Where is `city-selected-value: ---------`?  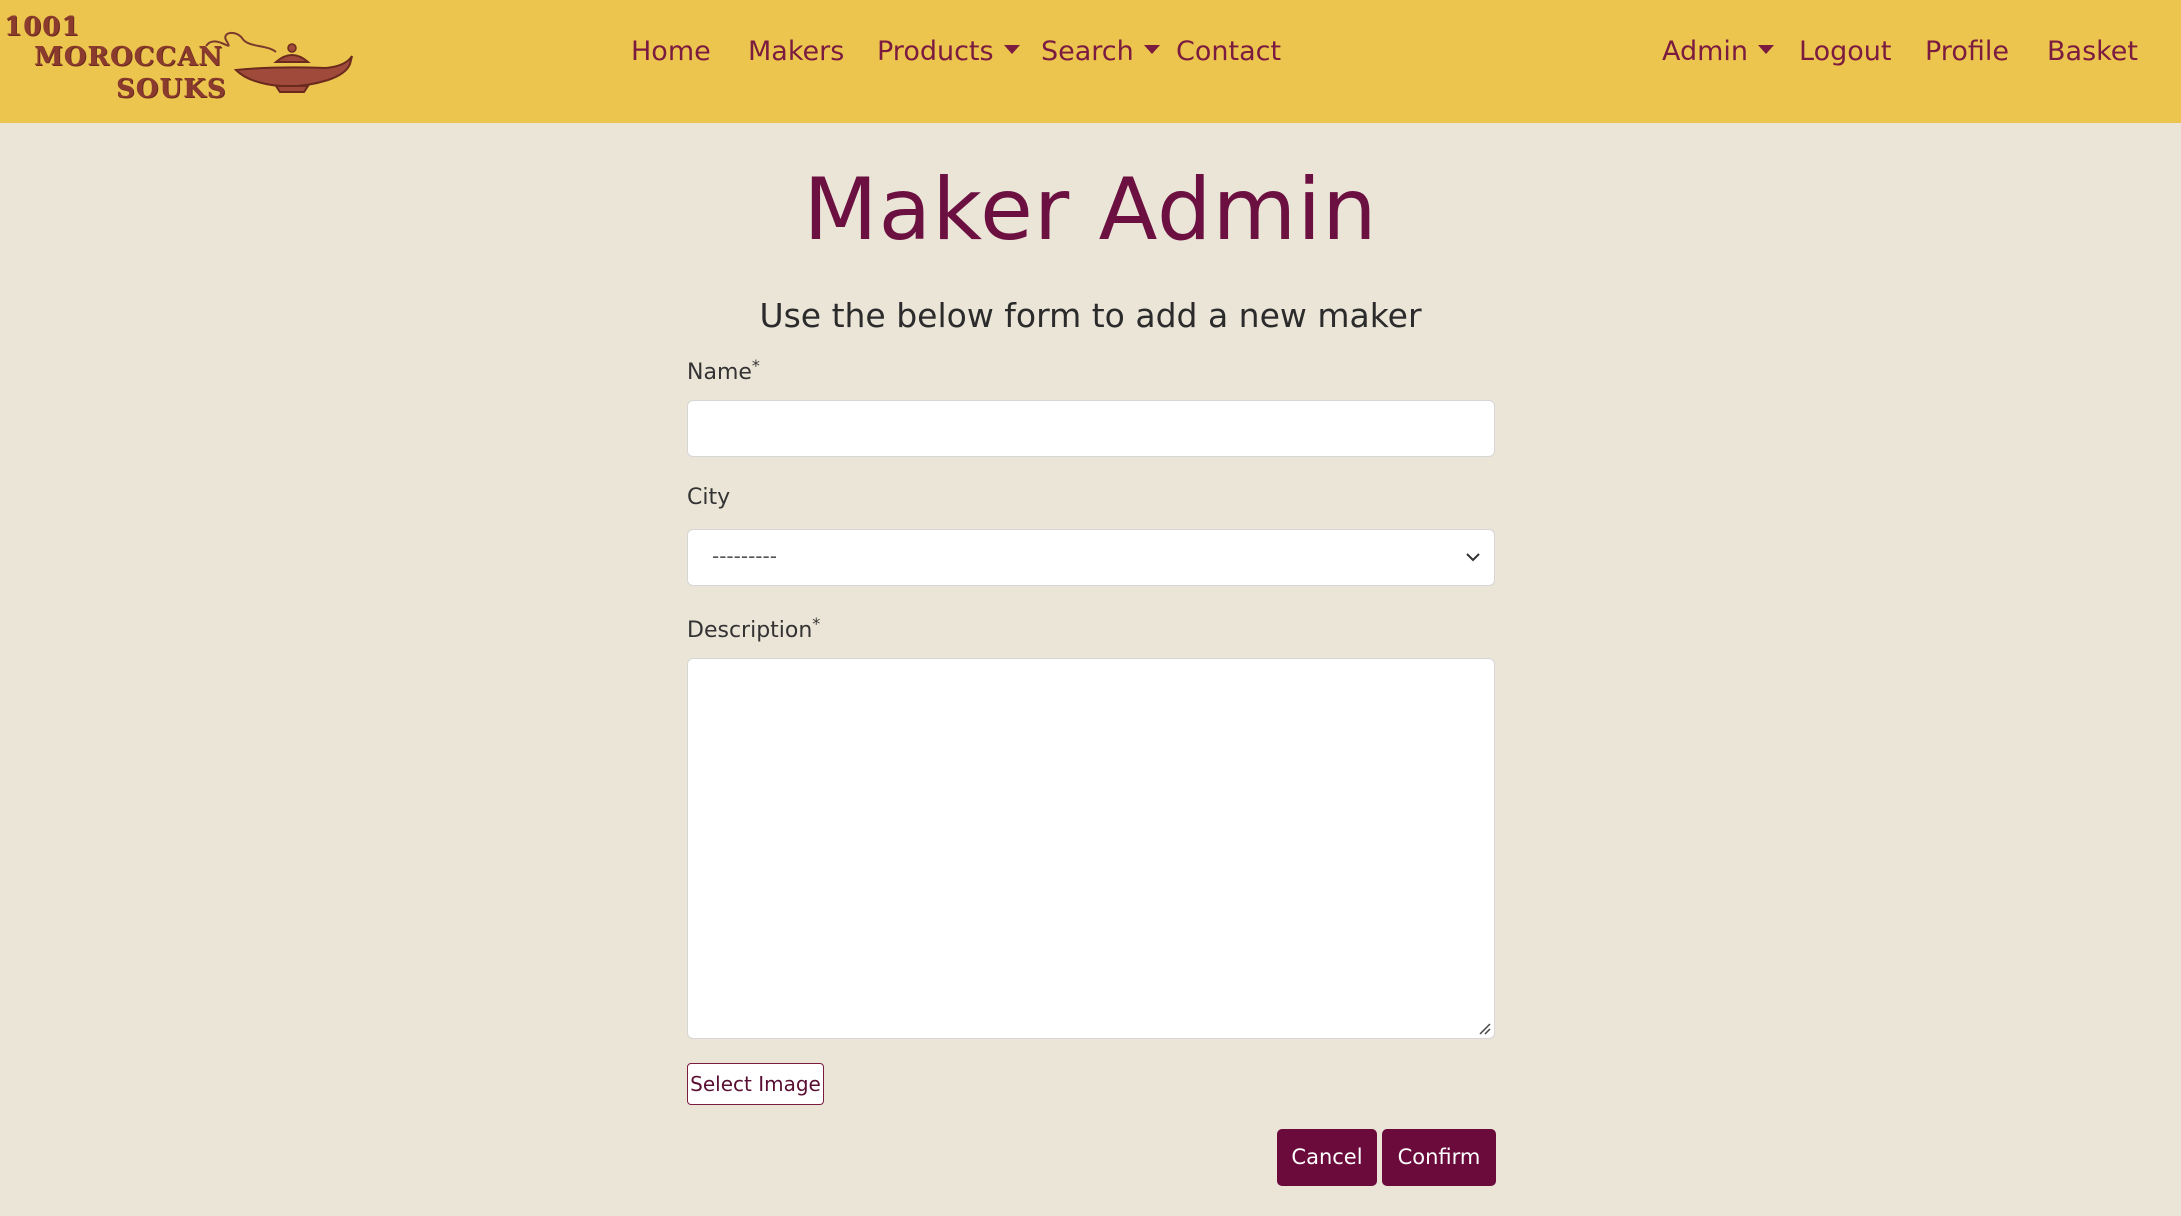 city-selected-value: --------- is located at coordinates (744, 556).